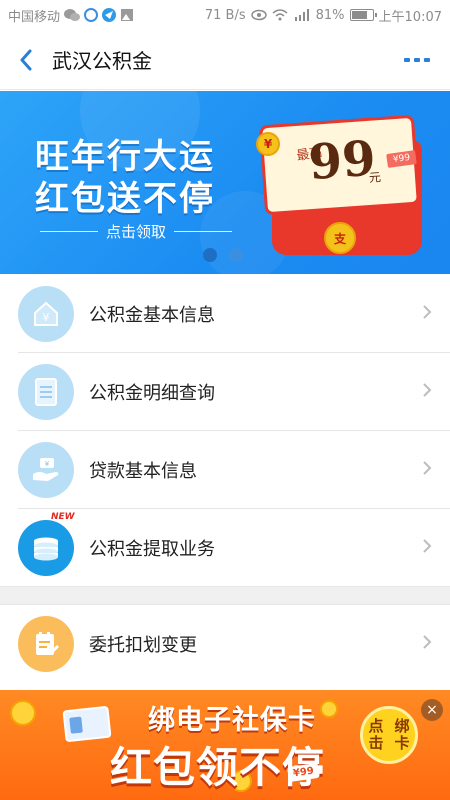 The image size is (450, 800). I want to click on envelope-amount: 99, so click(342, 161).